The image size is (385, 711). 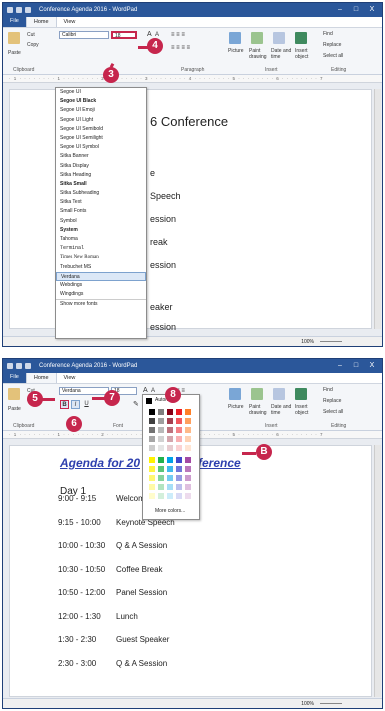 What do you see at coordinates (101, 239) in the screenshot?
I see `font-list-item: Tahoma` at bounding box center [101, 239].